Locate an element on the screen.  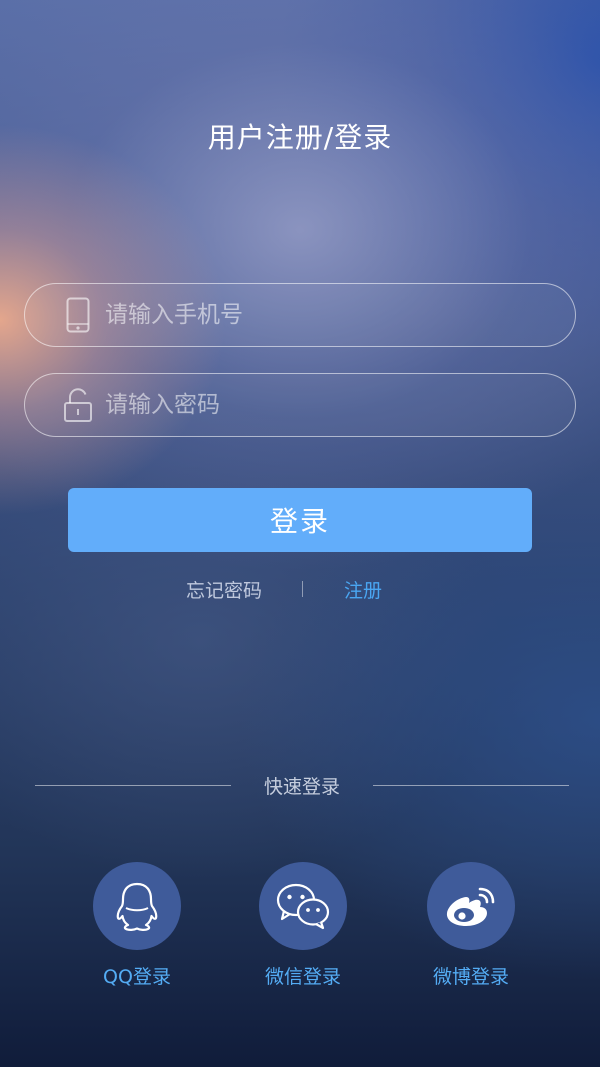
quick-login-divider: 快速登录 is located at coordinates (300, 786).